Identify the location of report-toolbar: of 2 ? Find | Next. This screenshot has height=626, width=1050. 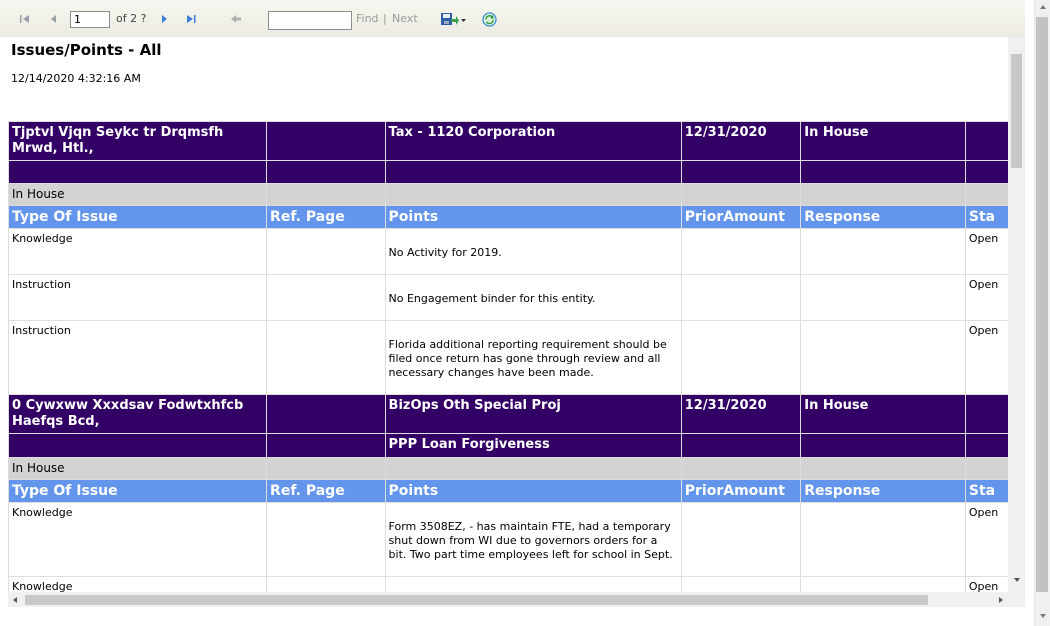
(512, 19).